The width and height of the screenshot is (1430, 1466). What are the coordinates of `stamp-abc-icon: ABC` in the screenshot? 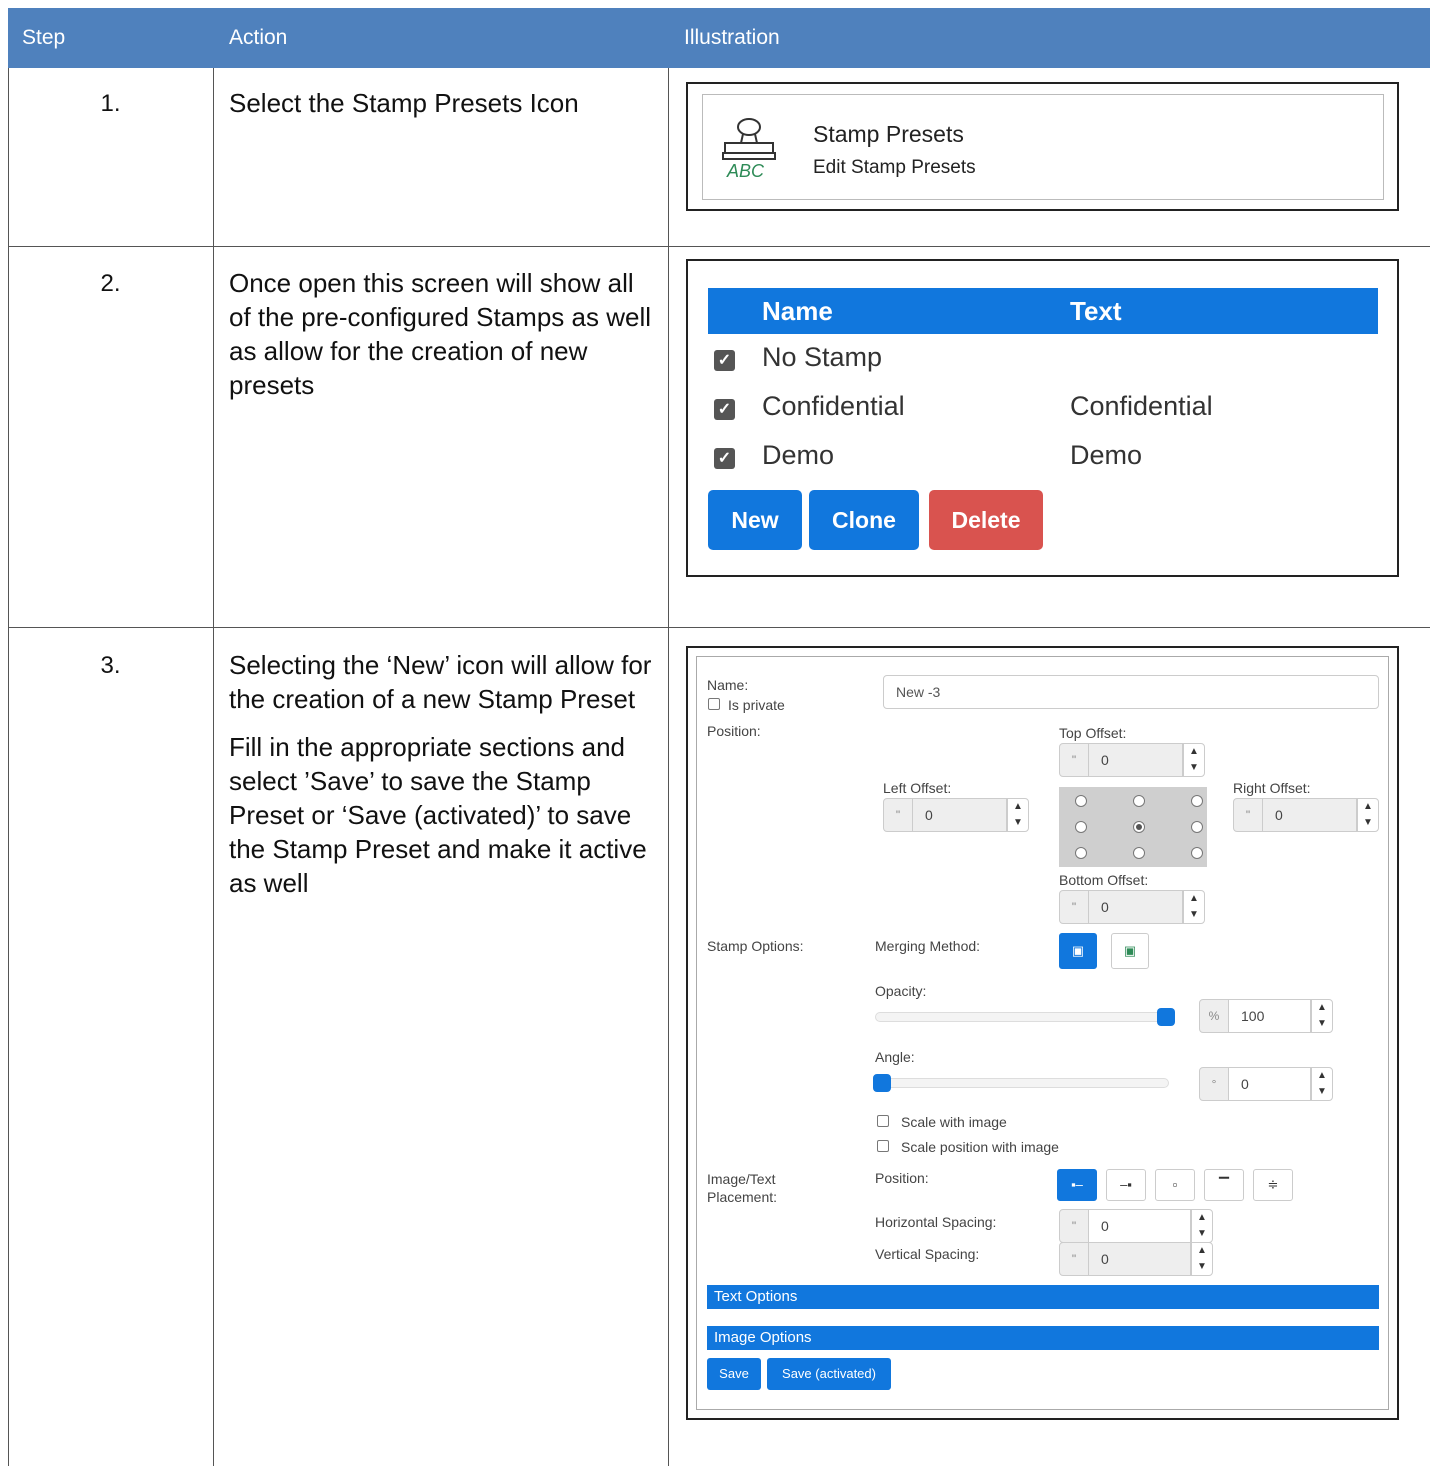 It's located at (749, 148).